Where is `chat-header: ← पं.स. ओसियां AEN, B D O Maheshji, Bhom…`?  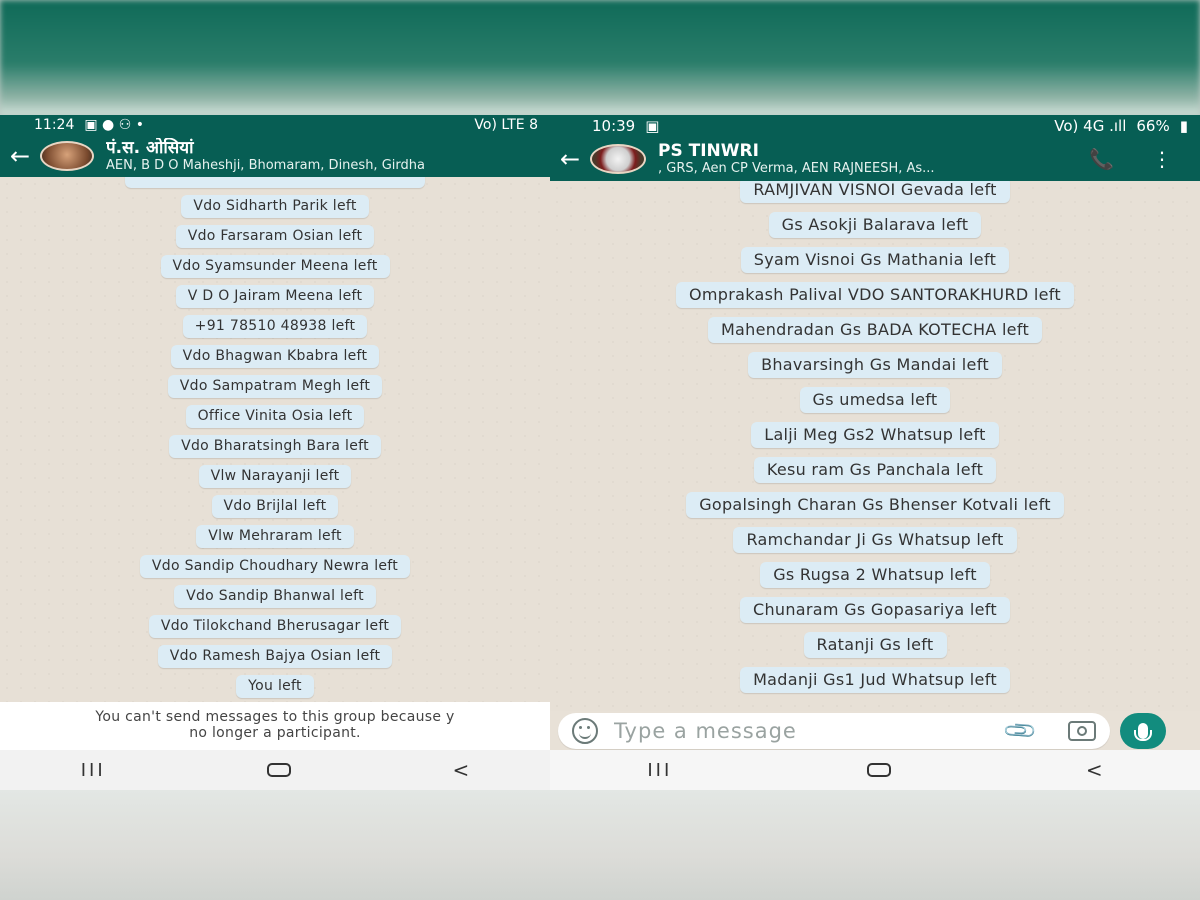
chat-header: ← पं.स. ओसियां AEN, B D O Maheshji, Bhom… is located at coordinates (275, 156).